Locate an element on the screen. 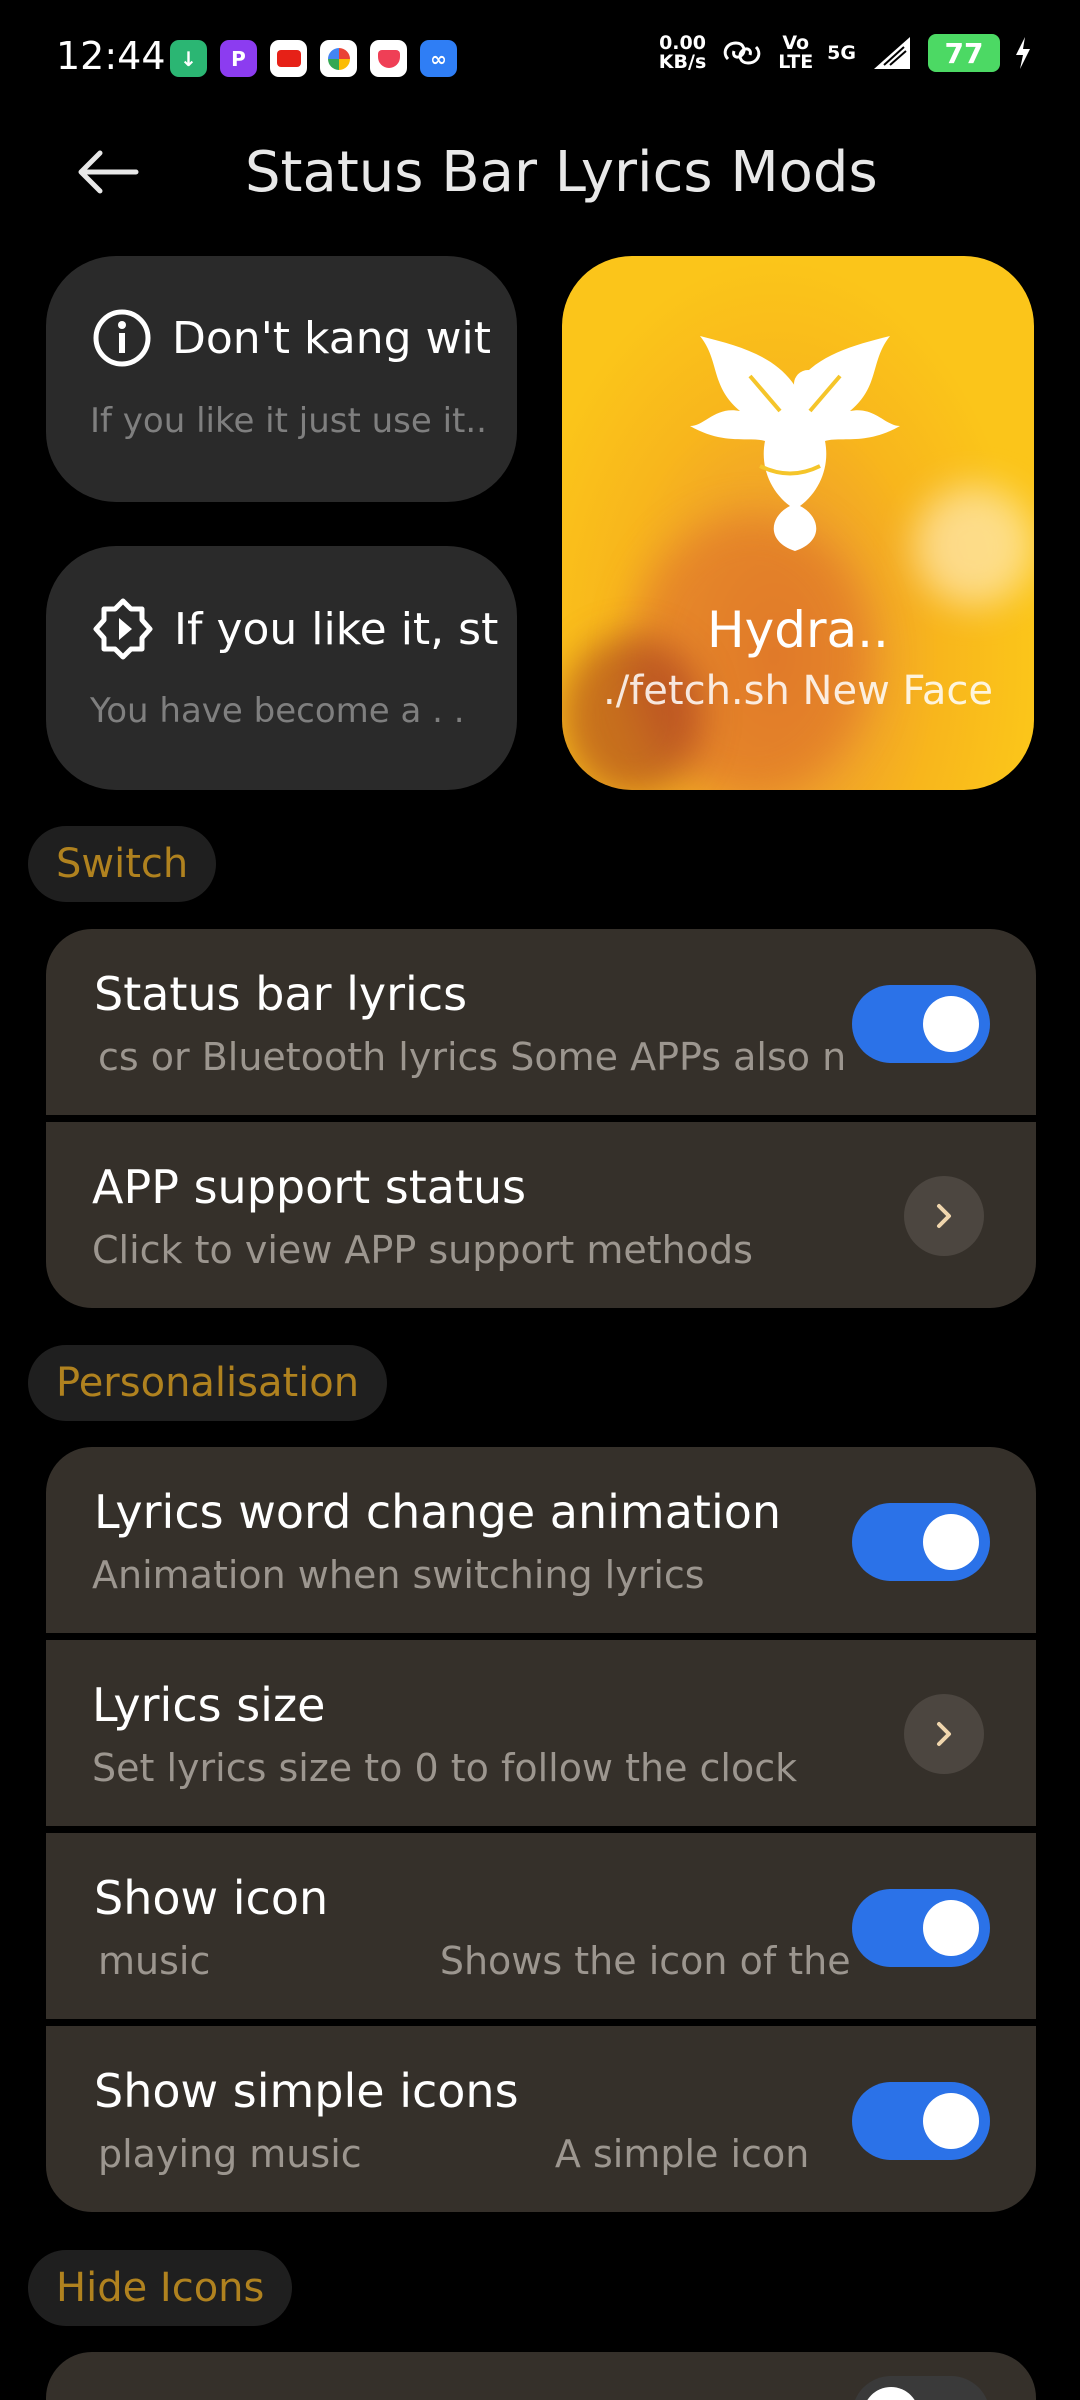 Image resolution: width=1080 pixels, height=2400 pixels. warning-card-title: Don't kang wit is located at coordinates (331, 338).